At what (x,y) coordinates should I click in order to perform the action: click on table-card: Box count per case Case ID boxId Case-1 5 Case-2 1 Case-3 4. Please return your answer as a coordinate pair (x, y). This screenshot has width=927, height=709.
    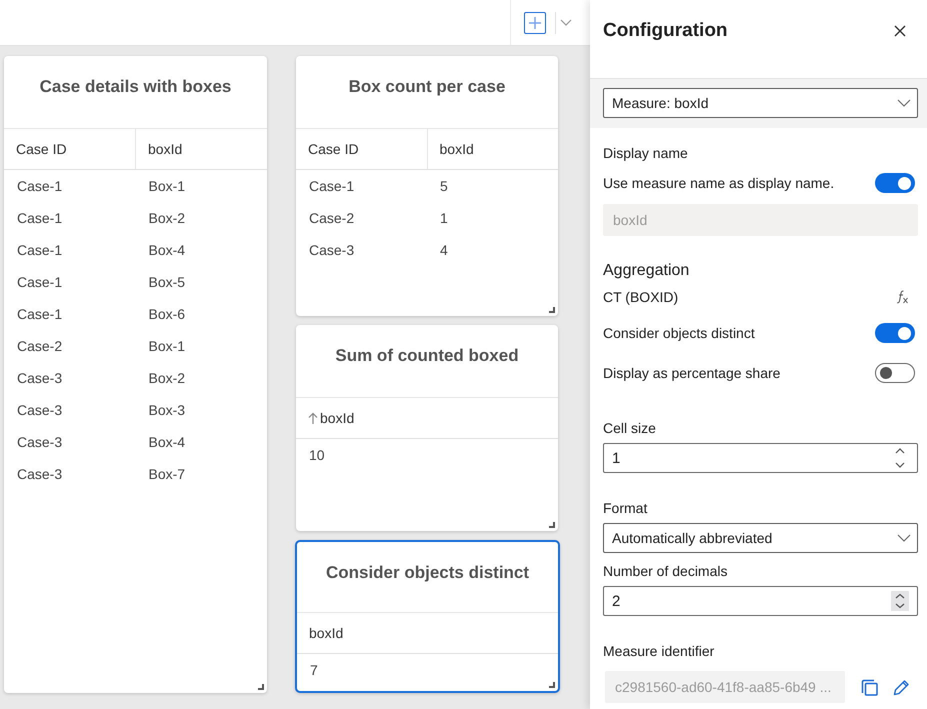
    Looking at the image, I should click on (427, 186).